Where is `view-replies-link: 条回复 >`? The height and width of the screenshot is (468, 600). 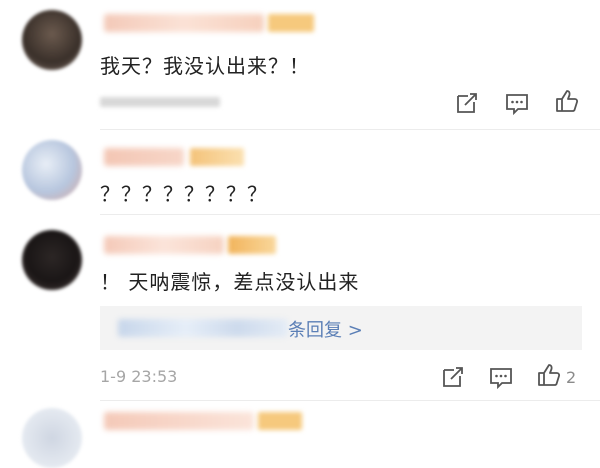
view-replies-link: 条回复 > is located at coordinates (325, 329).